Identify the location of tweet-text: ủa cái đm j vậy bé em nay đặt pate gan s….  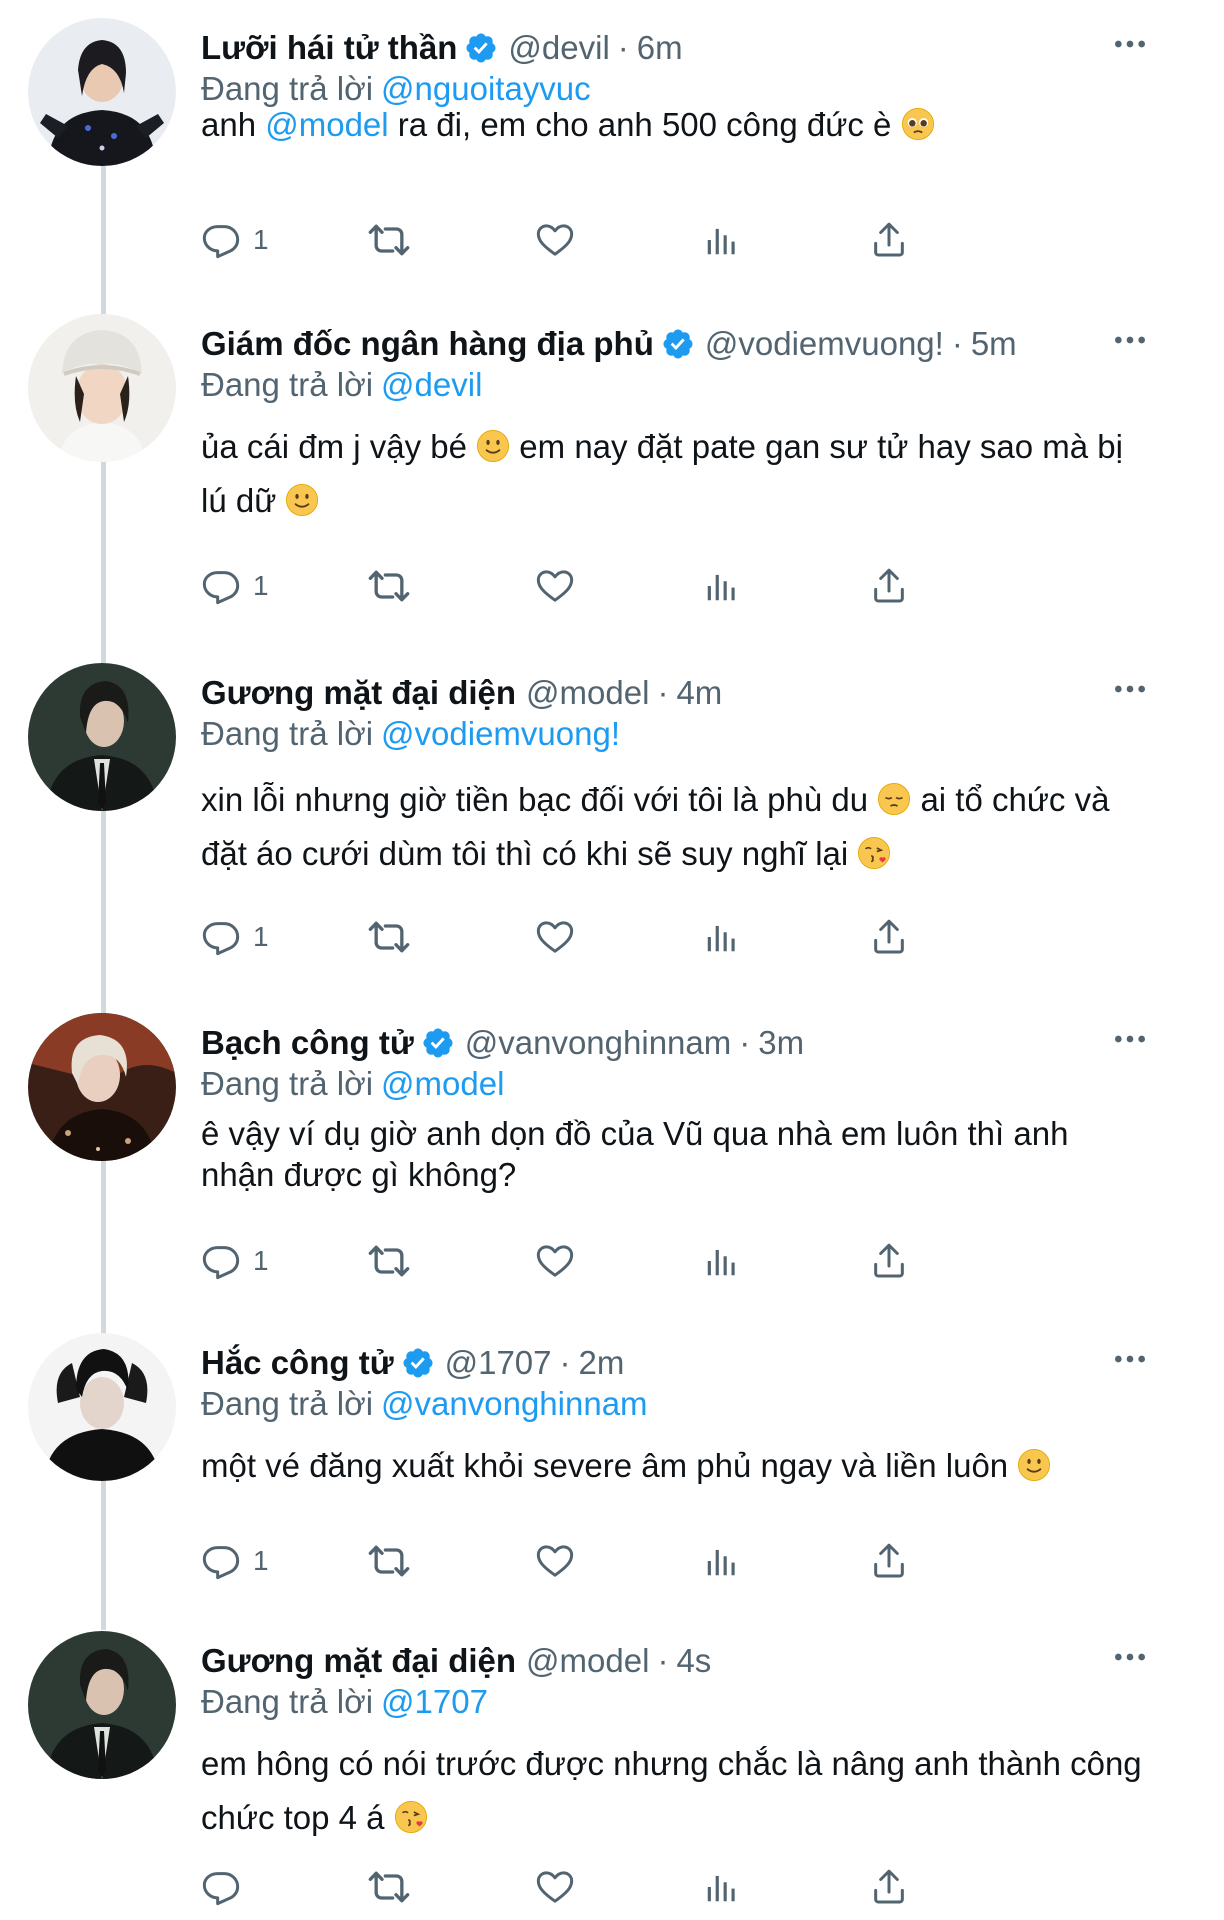
(696, 474).